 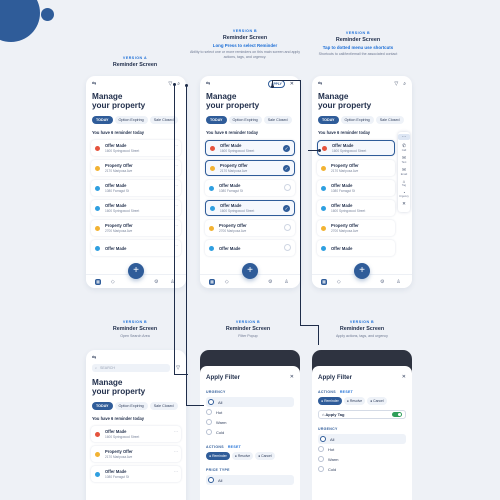 What do you see at coordinates (235, 456) in the screenshot?
I see `circle-icon: ●` at bounding box center [235, 456].